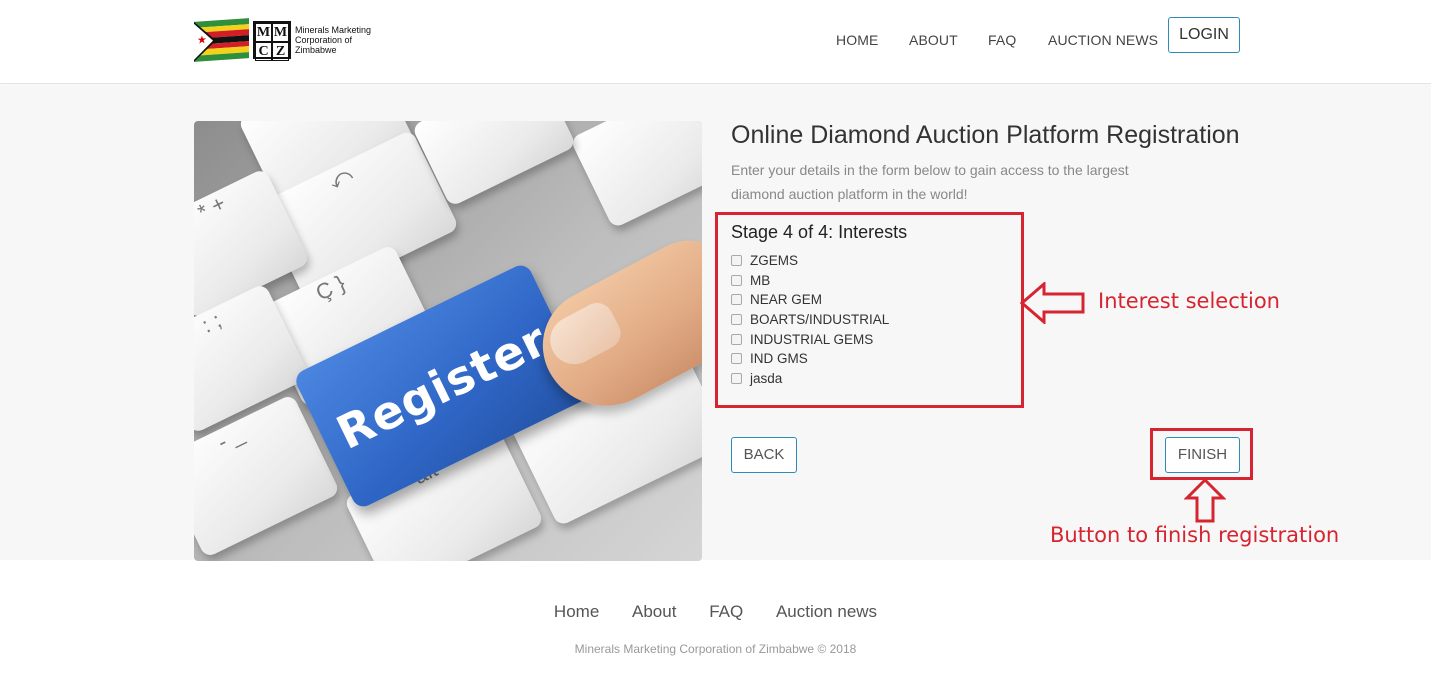 Image resolution: width=1431 pixels, height=692 pixels. I want to click on logo-letter: C, so click(263, 51).